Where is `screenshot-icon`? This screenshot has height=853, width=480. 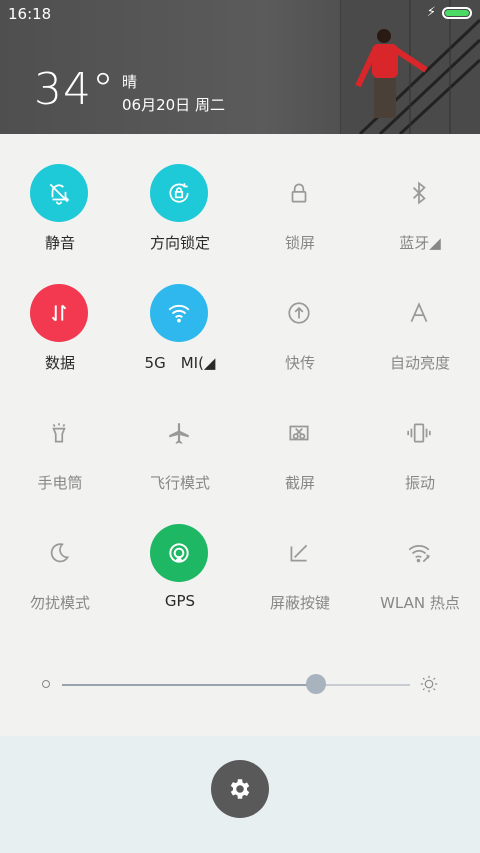 screenshot-icon is located at coordinates (299, 433).